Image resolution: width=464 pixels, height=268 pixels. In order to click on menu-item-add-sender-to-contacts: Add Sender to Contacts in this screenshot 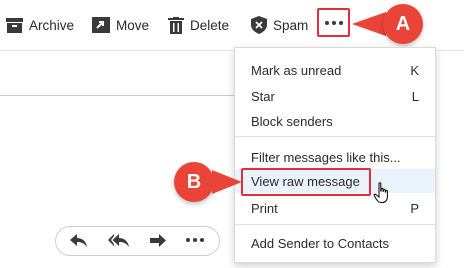, I will do `click(335, 243)`.